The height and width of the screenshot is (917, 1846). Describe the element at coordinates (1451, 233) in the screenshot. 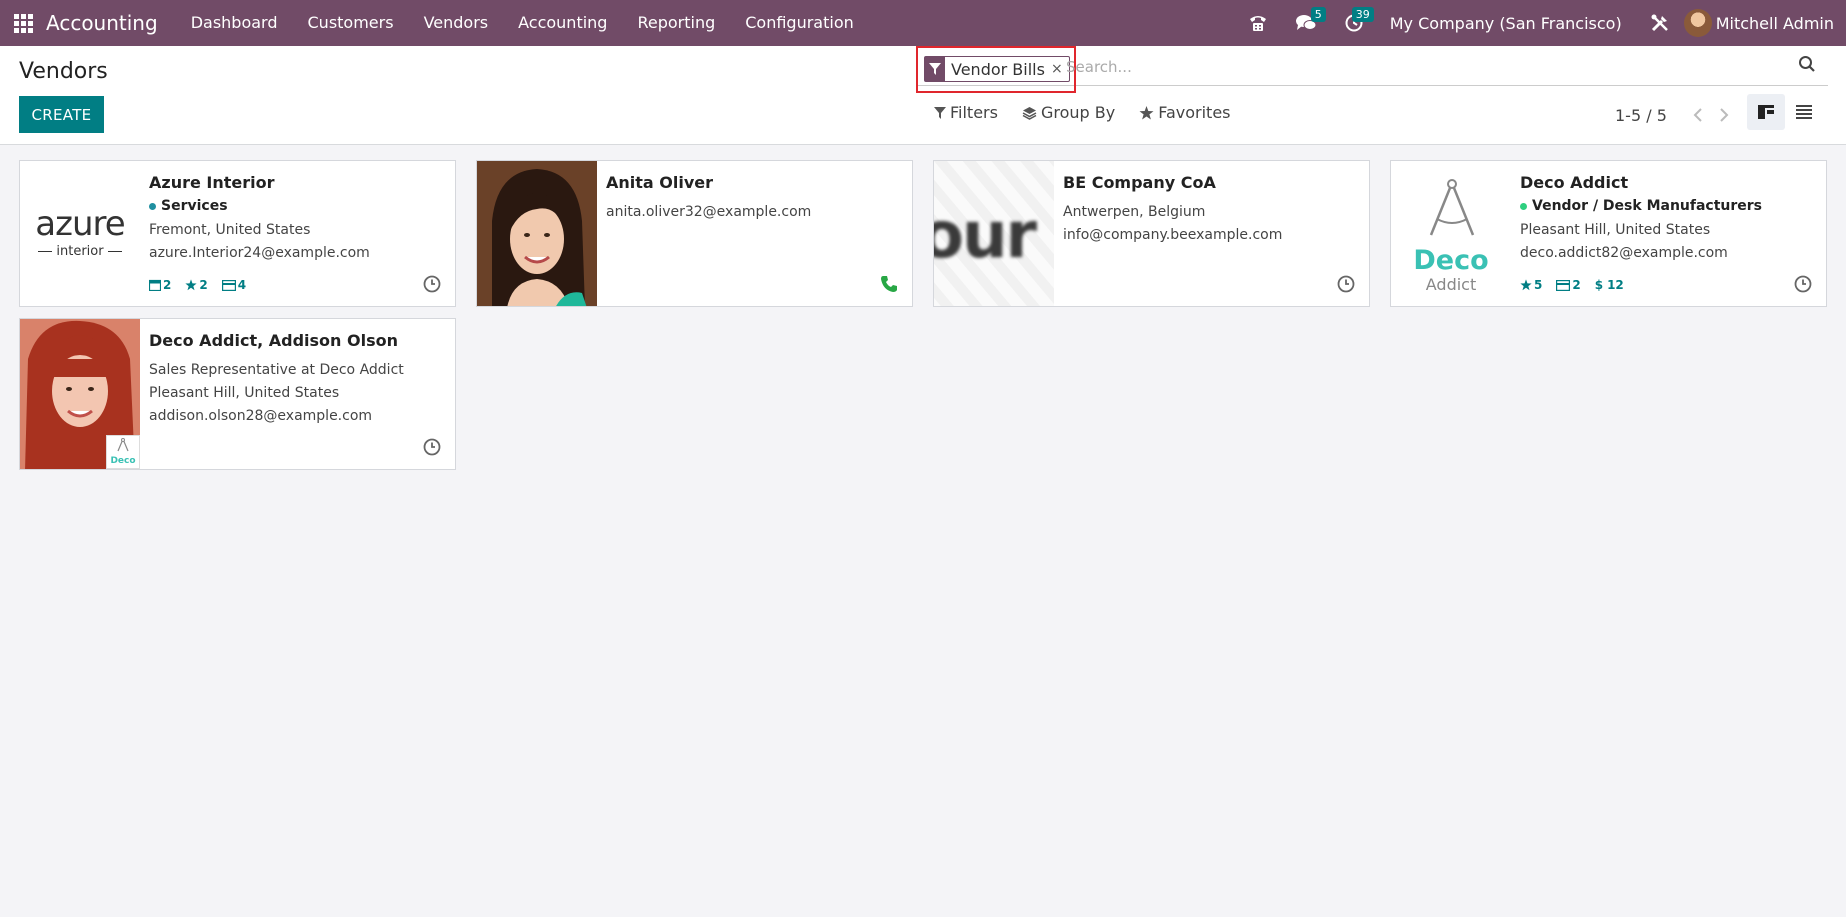

I see `company-logo: Deco Addict` at that location.